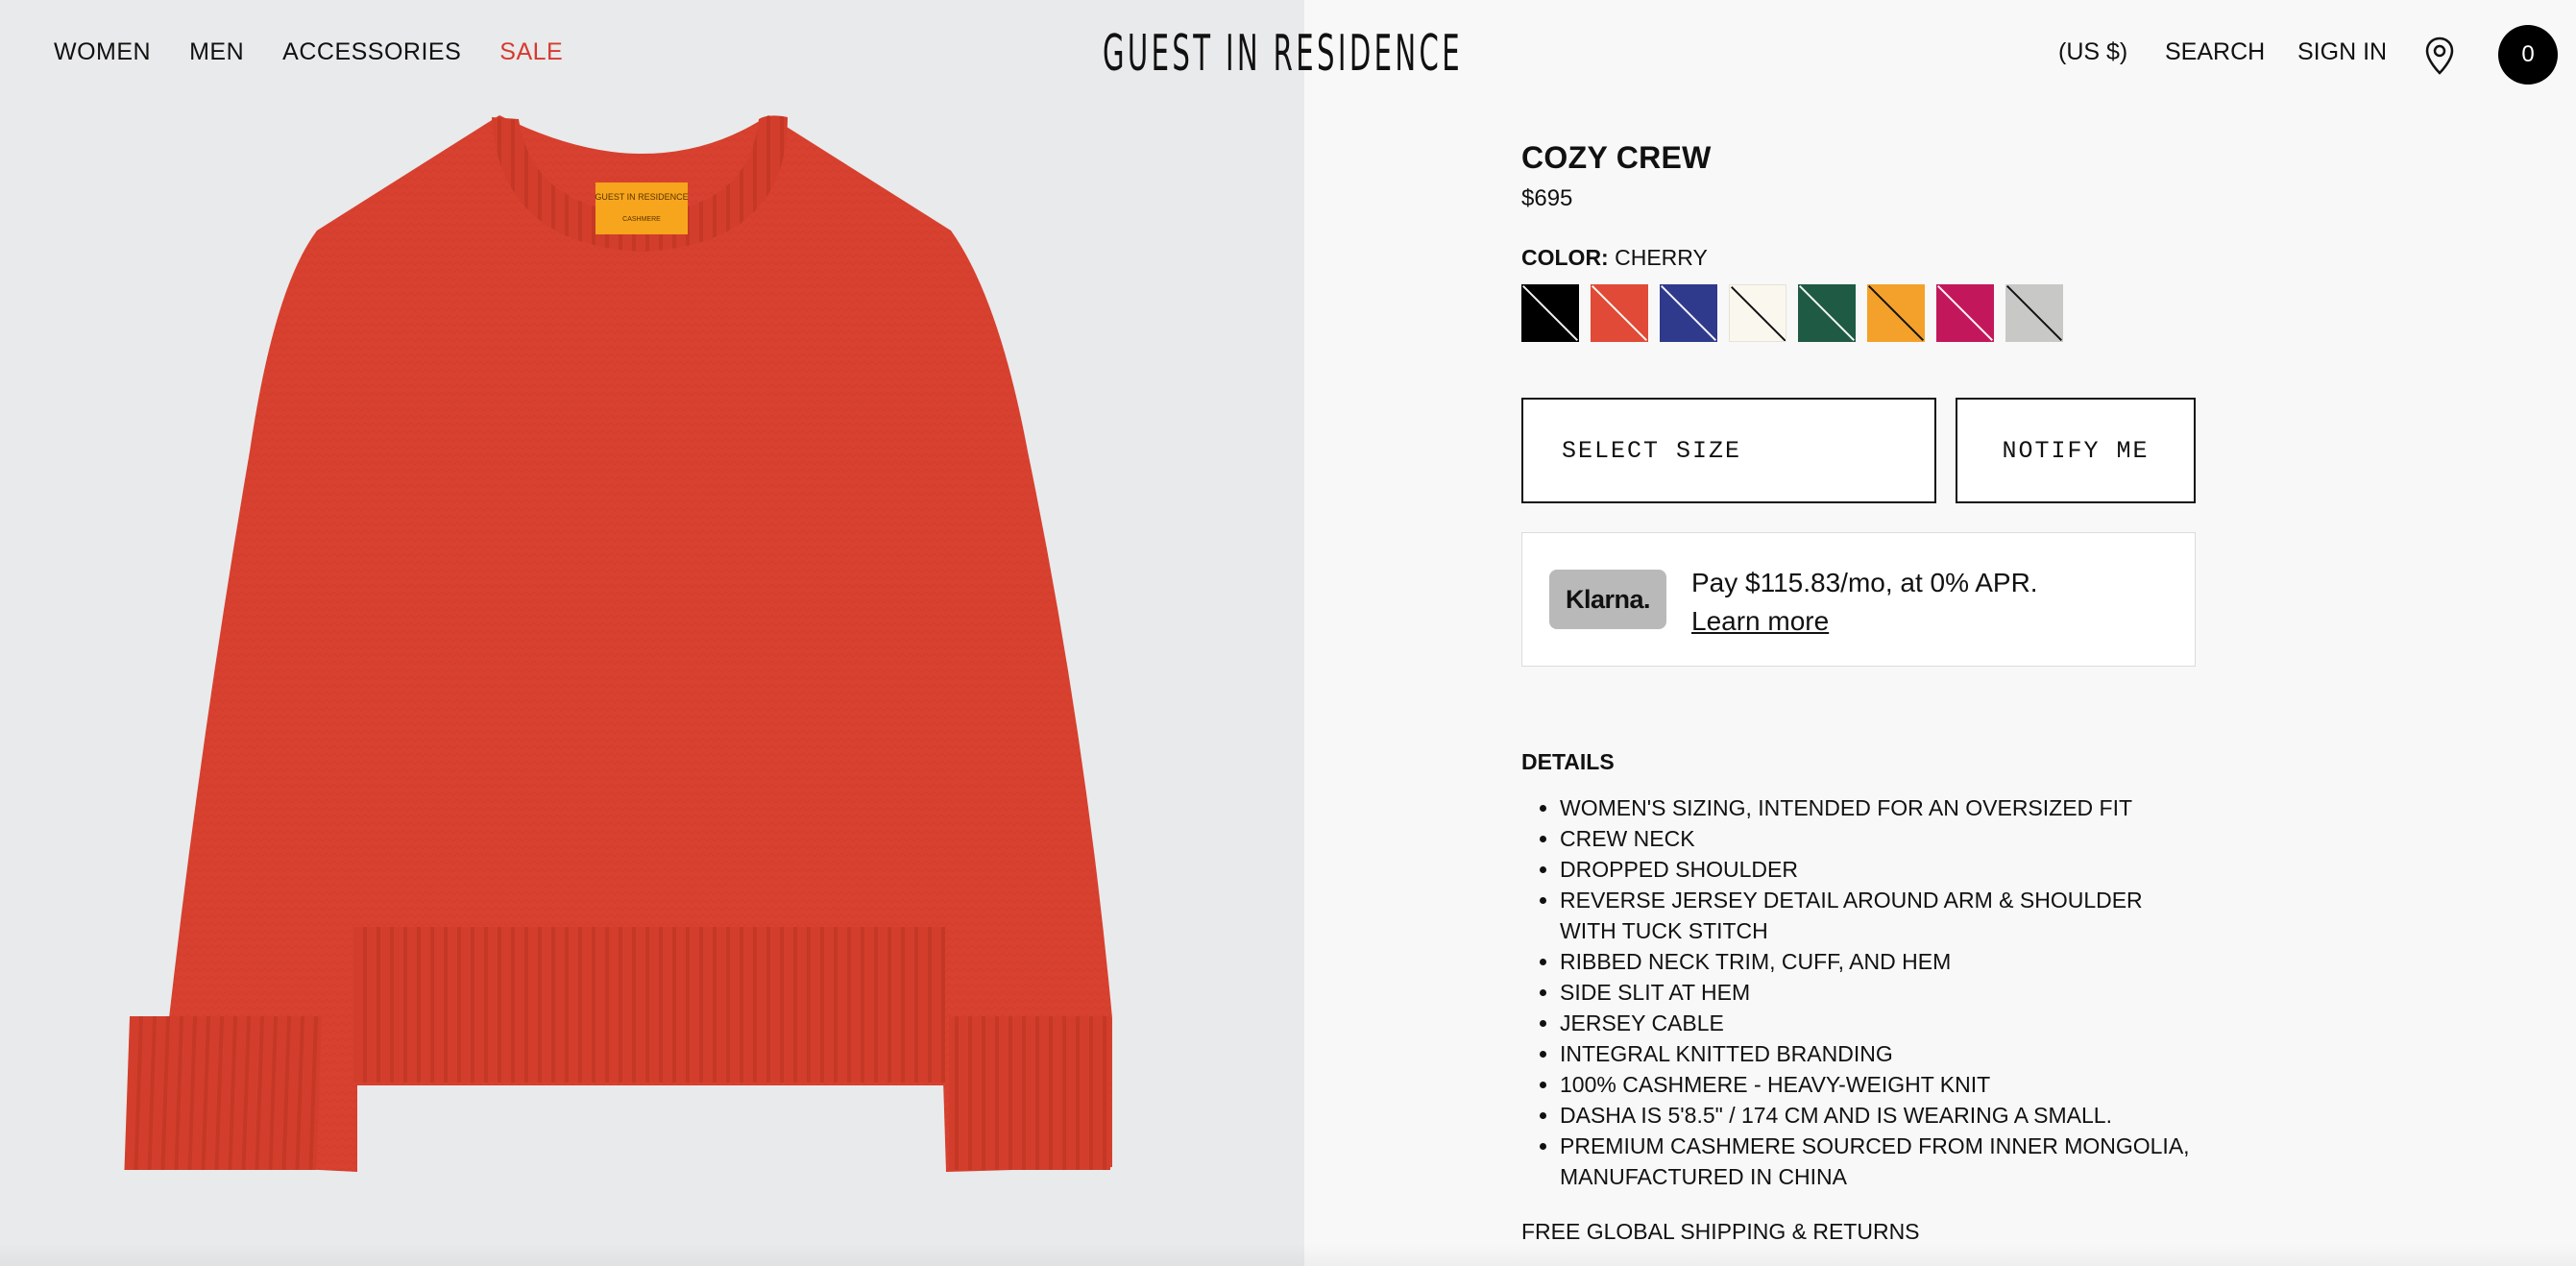 The width and height of the screenshot is (2576, 1266). Describe the element at coordinates (1878, 962) in the screenshot. I see `details-item: RIBBED NECK TRIM, CUFF, AND HEM` at that location.